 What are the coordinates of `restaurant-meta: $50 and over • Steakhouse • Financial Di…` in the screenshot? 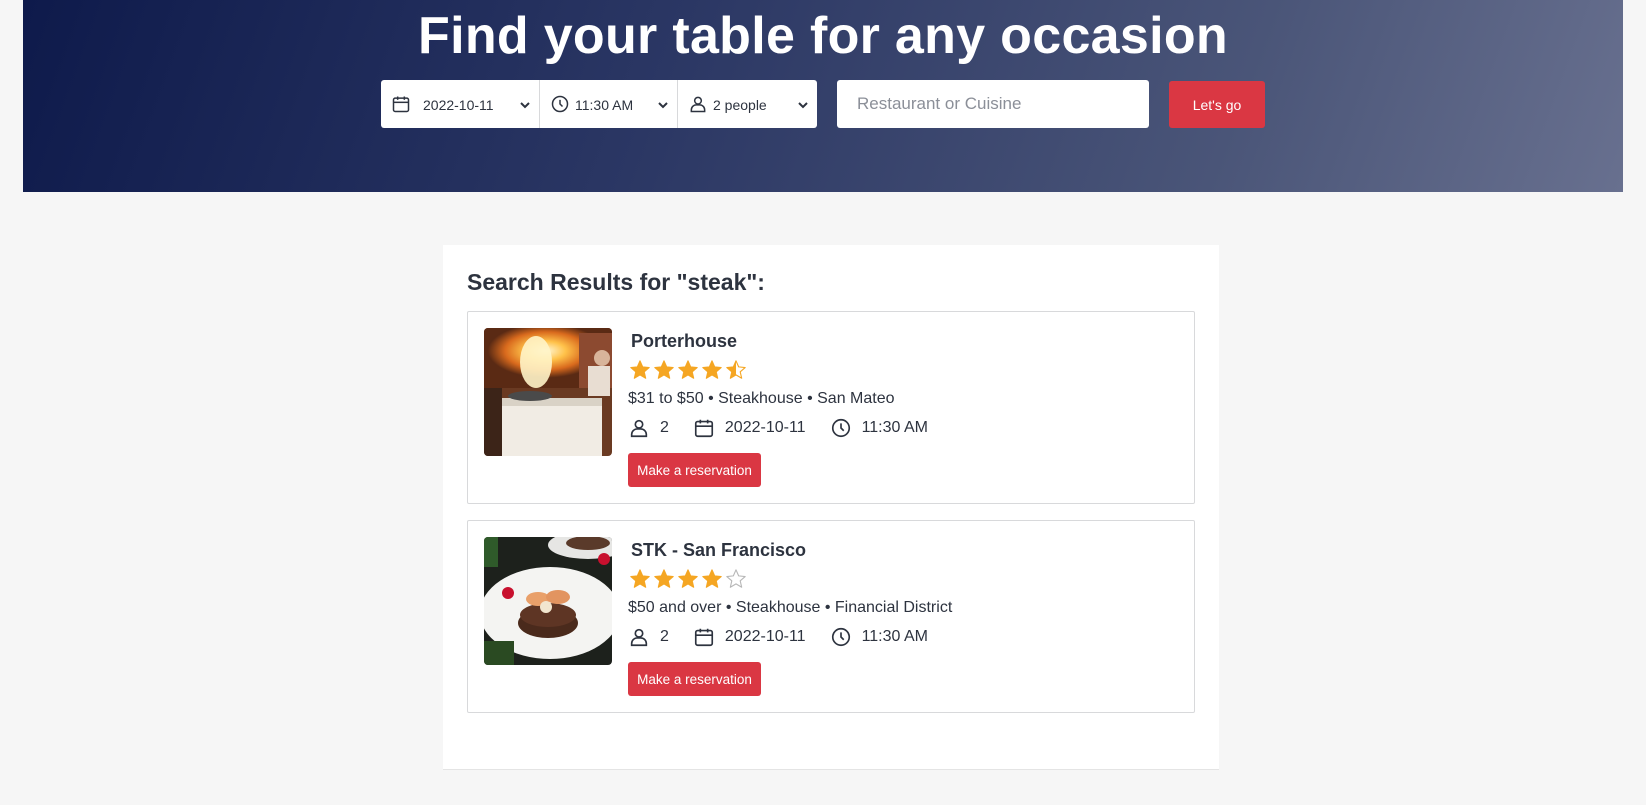 It's located at (790, 607).